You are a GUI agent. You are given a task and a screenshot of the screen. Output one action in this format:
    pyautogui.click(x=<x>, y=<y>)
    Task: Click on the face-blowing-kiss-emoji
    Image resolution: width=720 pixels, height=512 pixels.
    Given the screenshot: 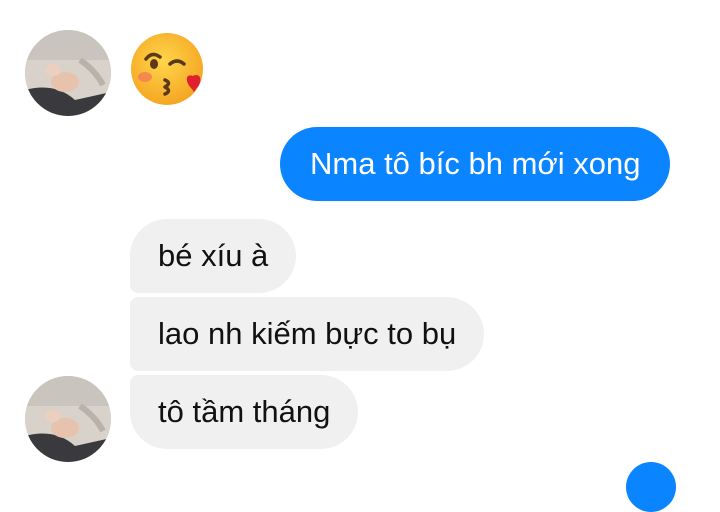 What is the action you would take?
    pyautogui.click(x=170, y=69)
    